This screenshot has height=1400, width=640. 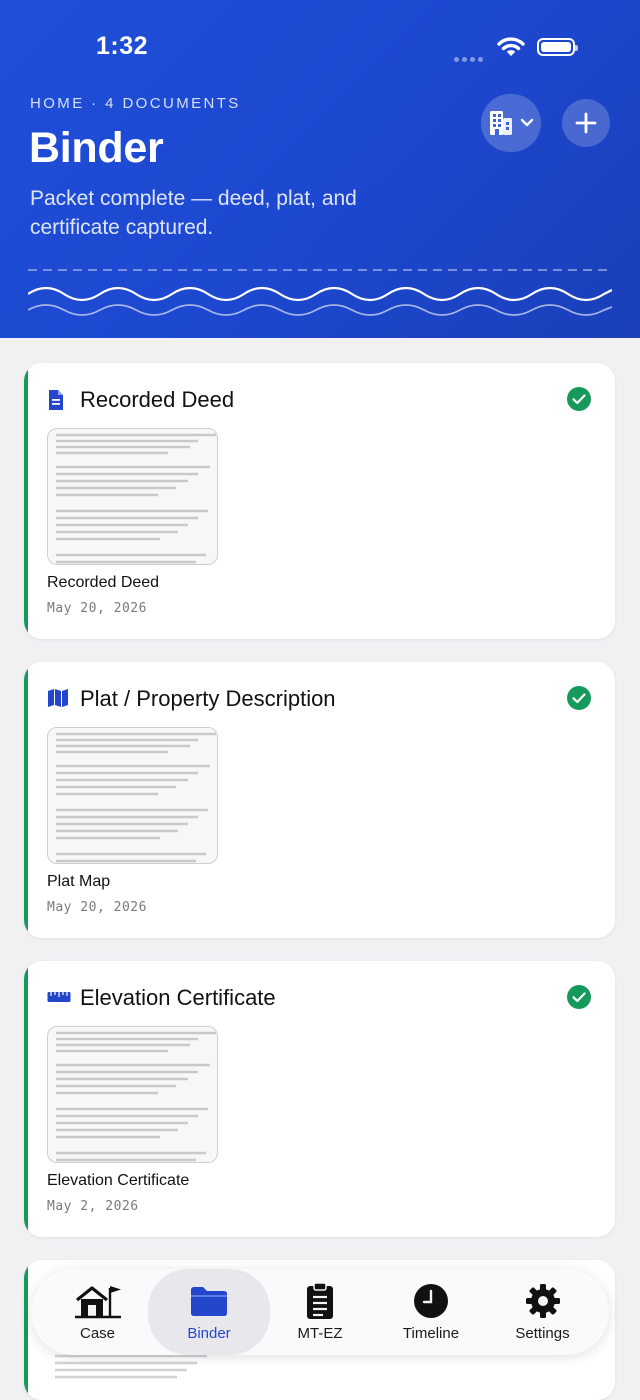 What do you see at coordinates (542, 1333) in the screenshot?
I see `tab-label: Settings` at bounding box center [542, 1333].